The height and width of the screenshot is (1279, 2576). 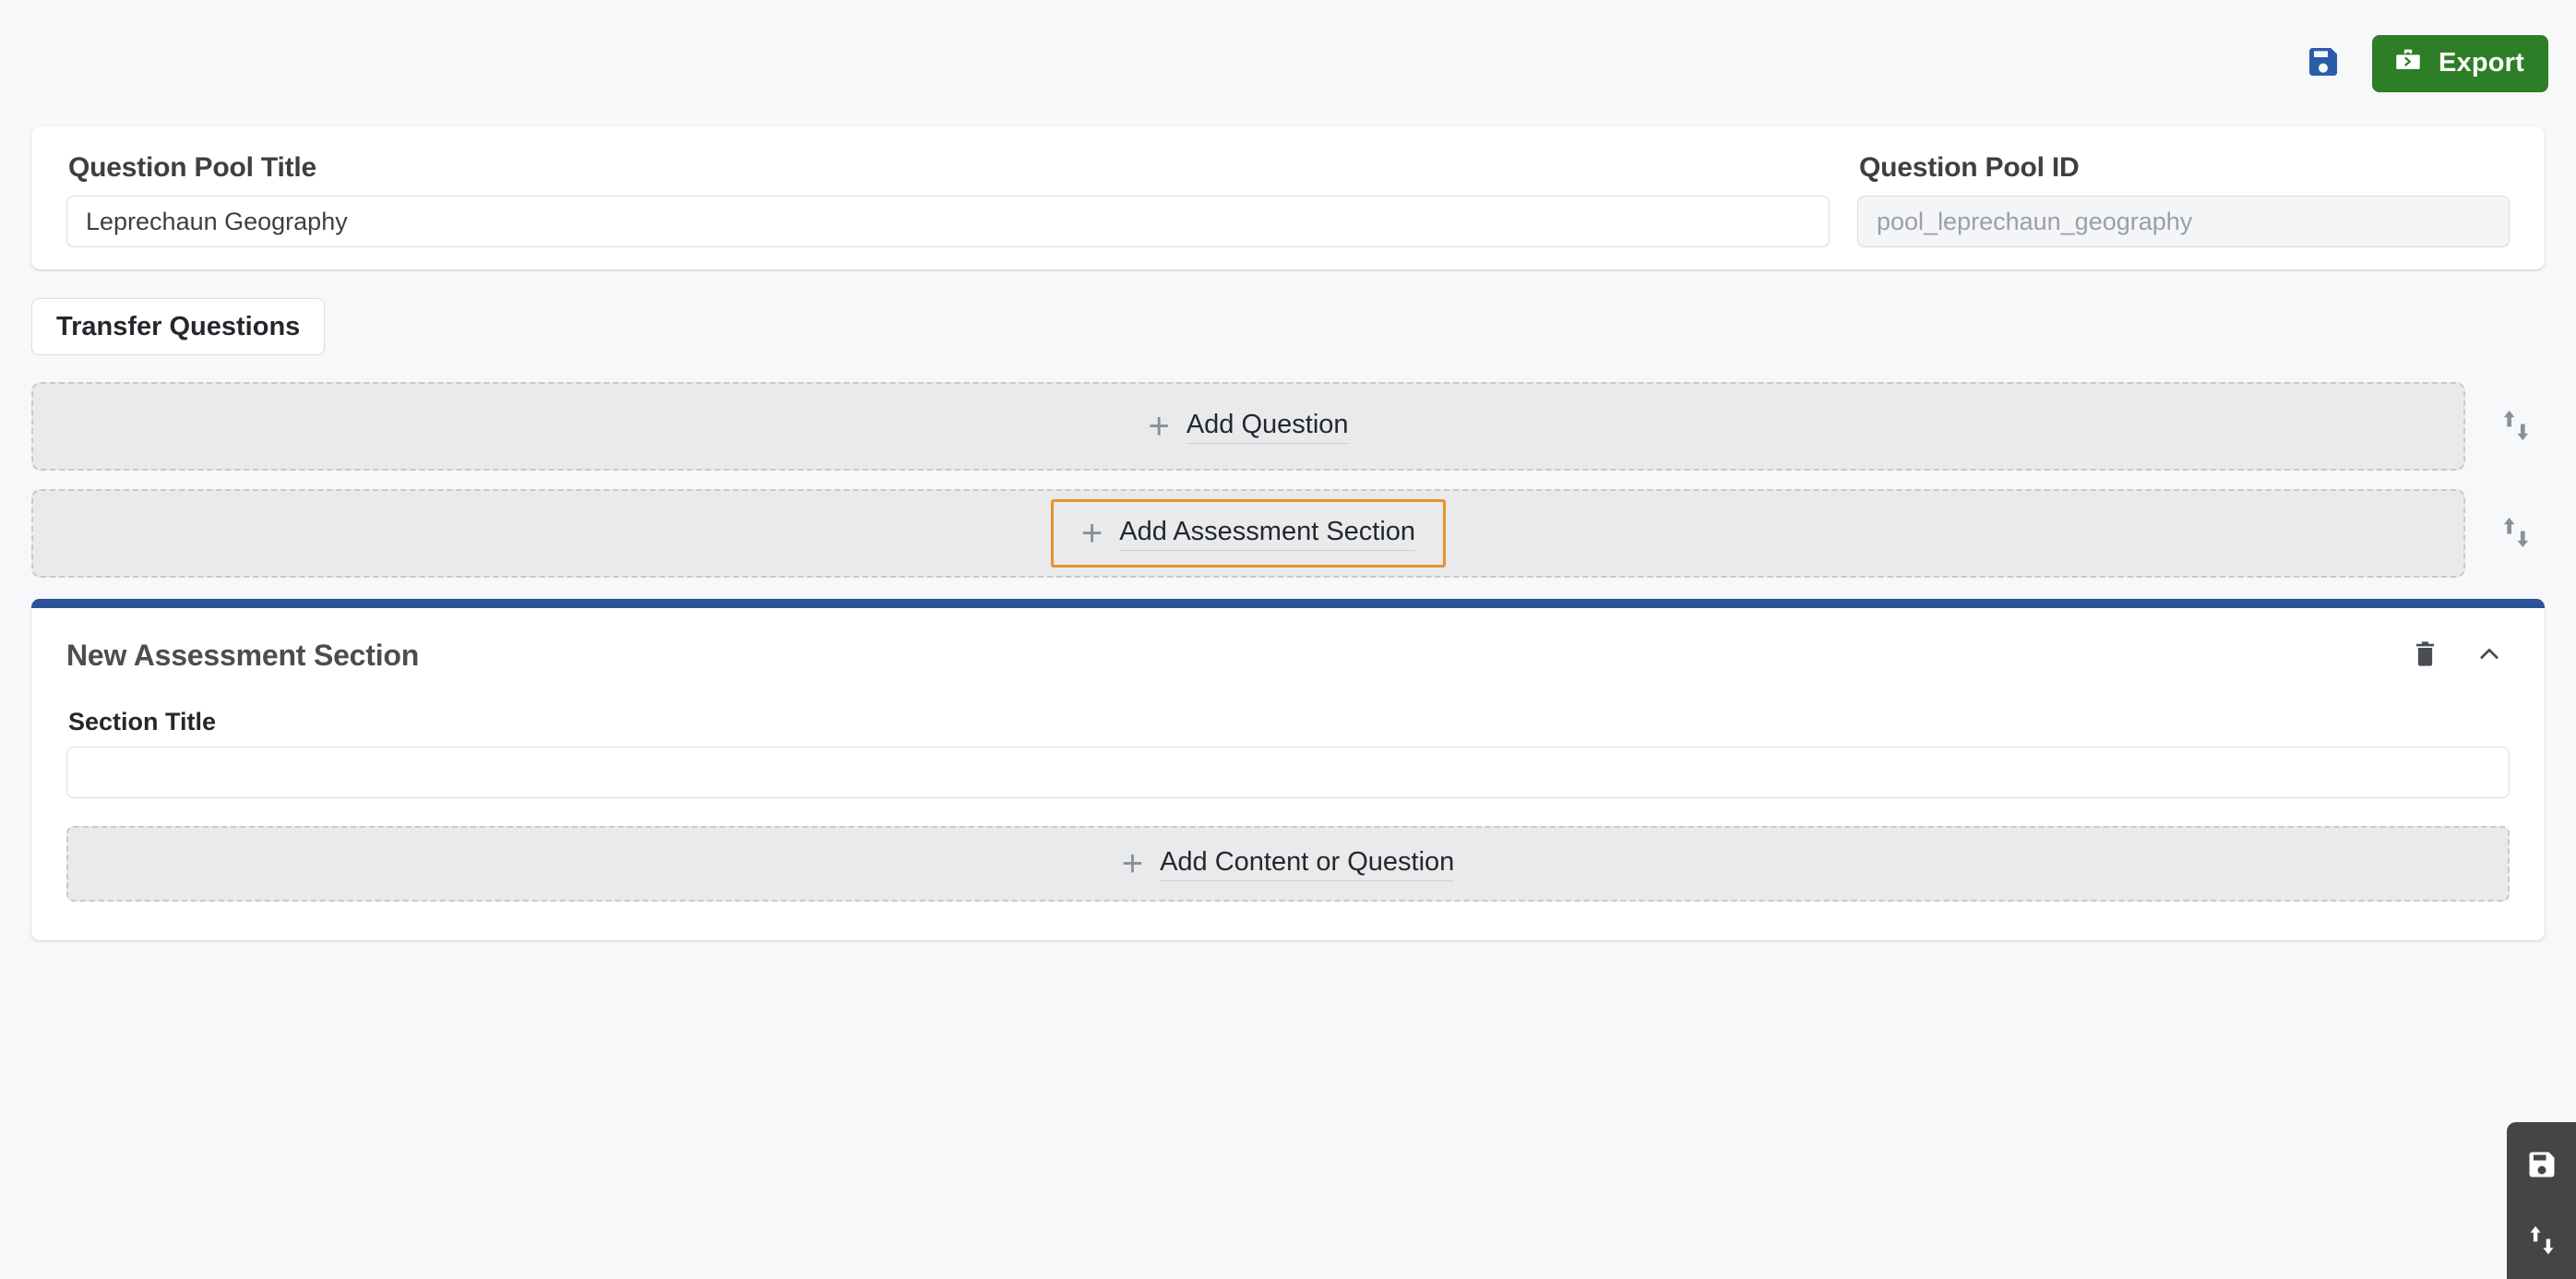 I want to click on add-content-or-question-dropzone: + Add Content or Question, so click(x=1288, y=864).